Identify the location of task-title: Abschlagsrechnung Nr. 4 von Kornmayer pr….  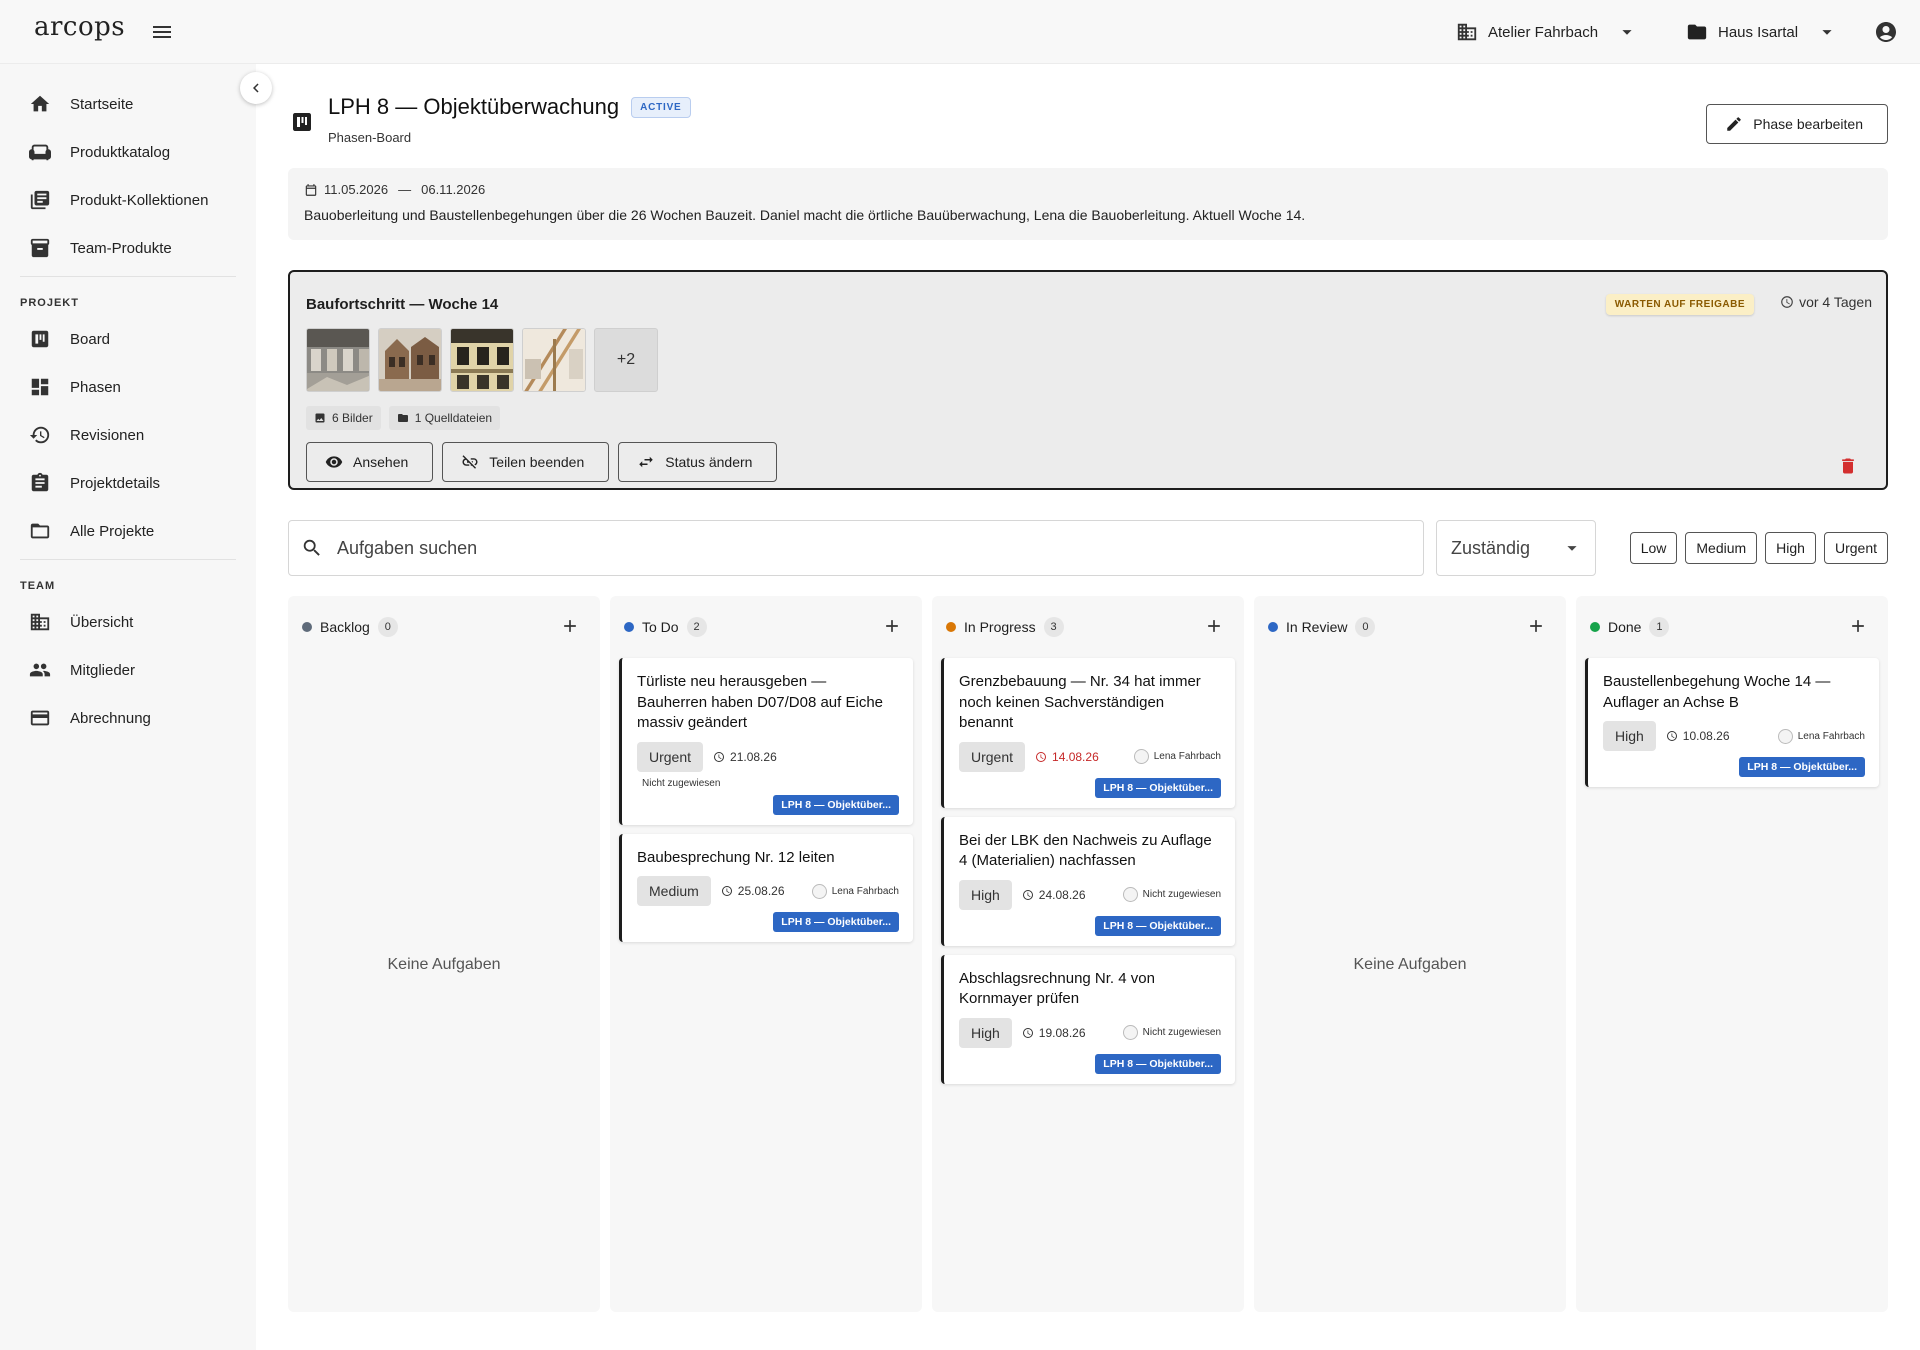
(1057, 988).